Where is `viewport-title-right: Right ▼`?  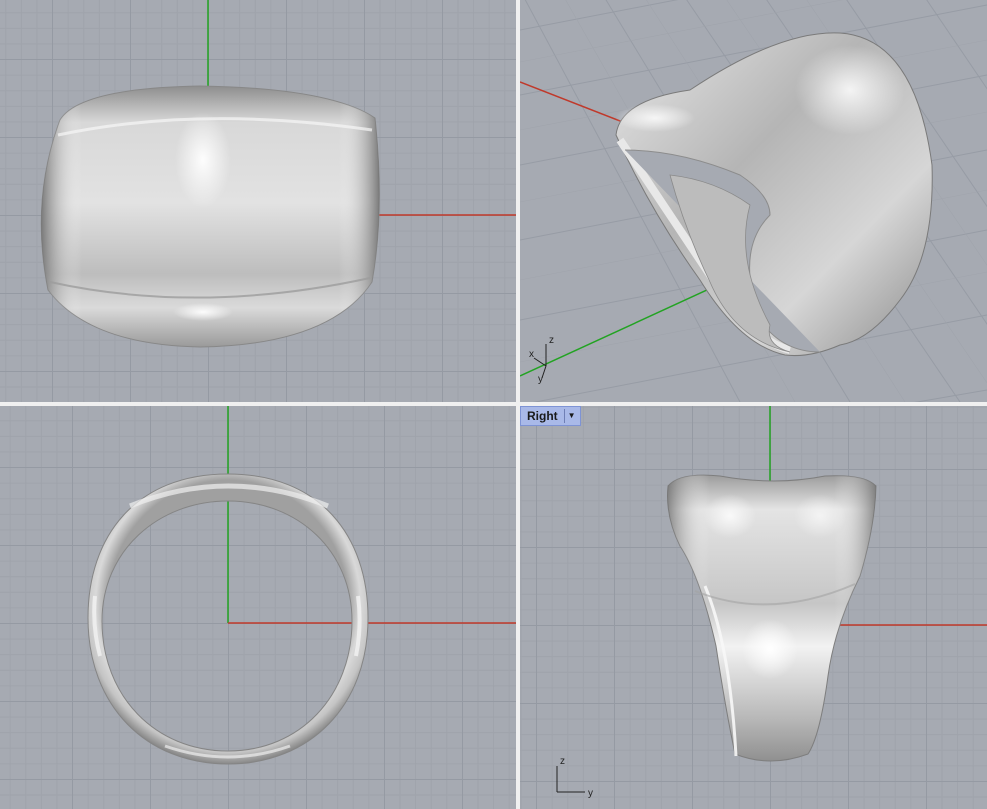 viewport-title-right: Right ▼ is located at coordinates (550, 416).